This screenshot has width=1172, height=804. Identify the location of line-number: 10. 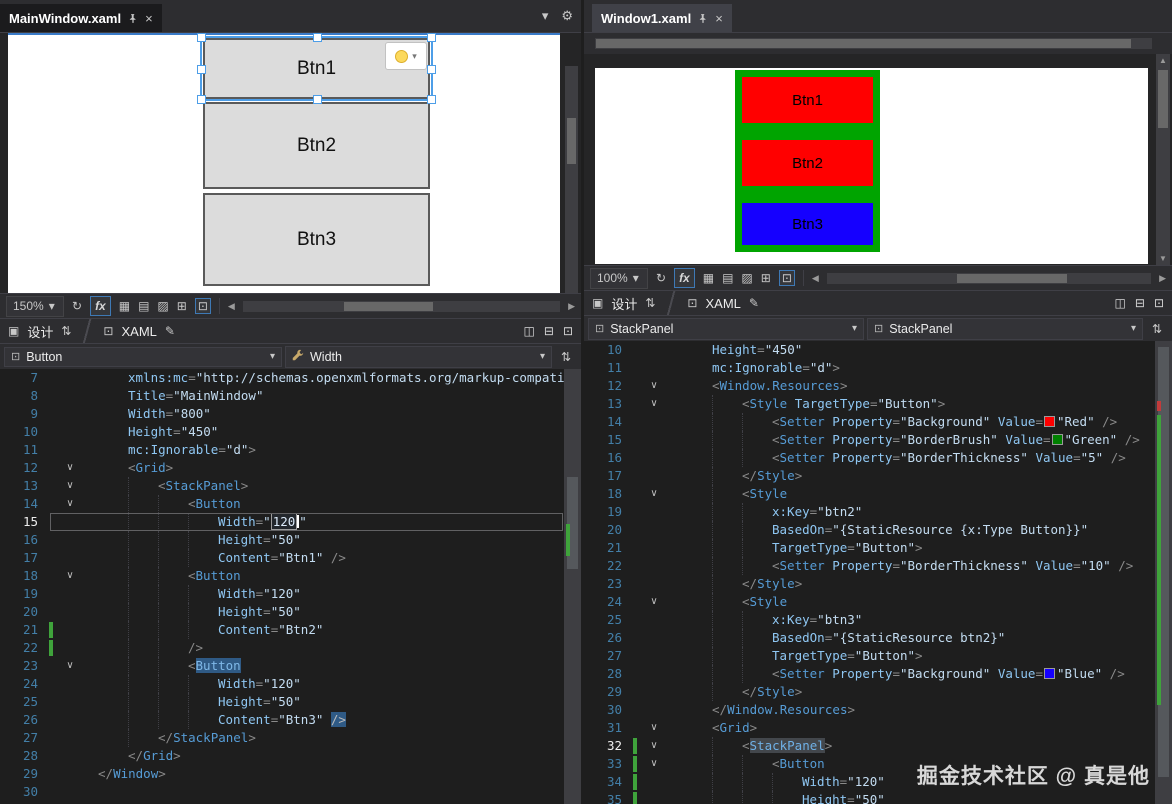
(30, 431).